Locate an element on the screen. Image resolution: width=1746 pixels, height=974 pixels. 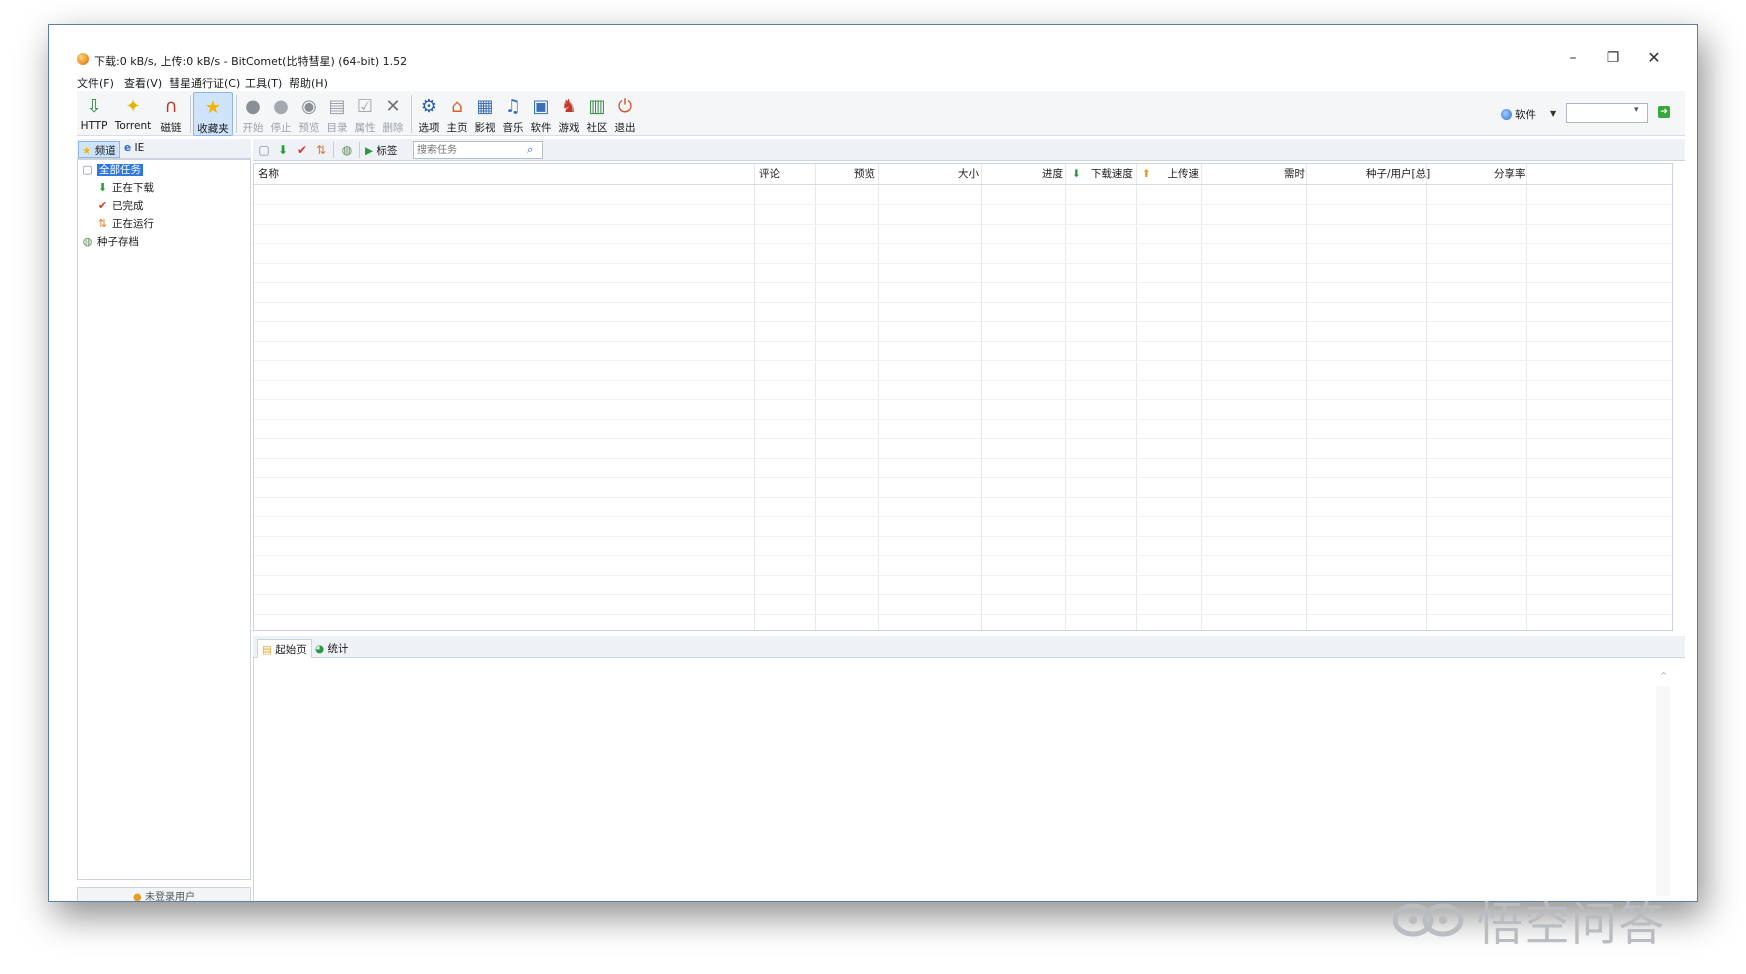
game-button: ♞ 游戏 is located at coordinates (569, 114).